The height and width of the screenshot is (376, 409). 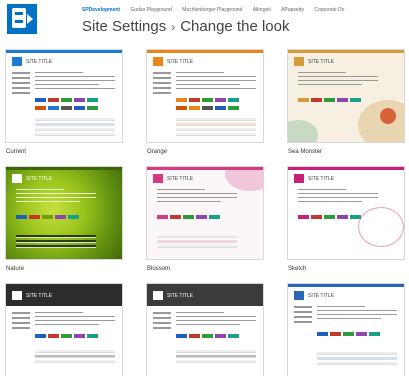 I want to click on look-preview-orange: SITE TITLE, so click(x=205, y=96).